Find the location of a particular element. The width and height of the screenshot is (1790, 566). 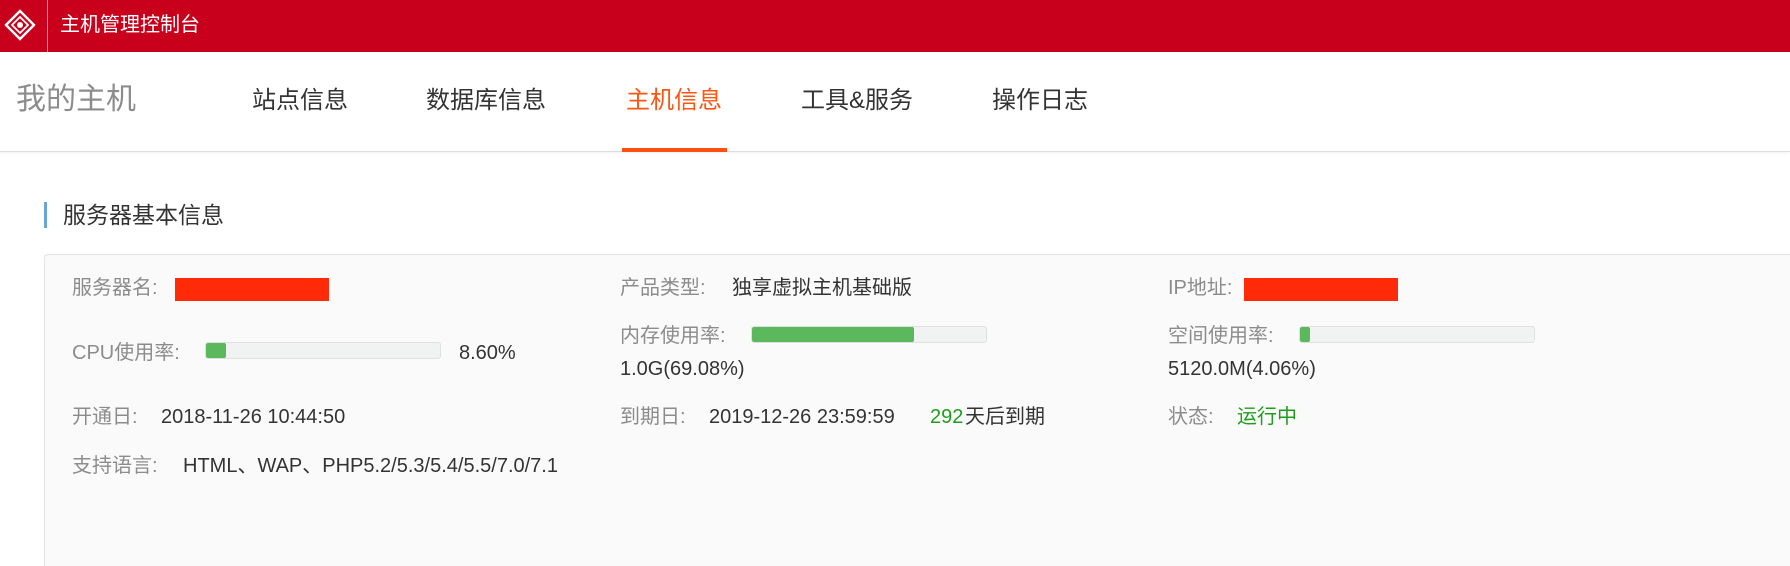

tab-database-info: 数据库信息 is located at coordinates (486, 101).